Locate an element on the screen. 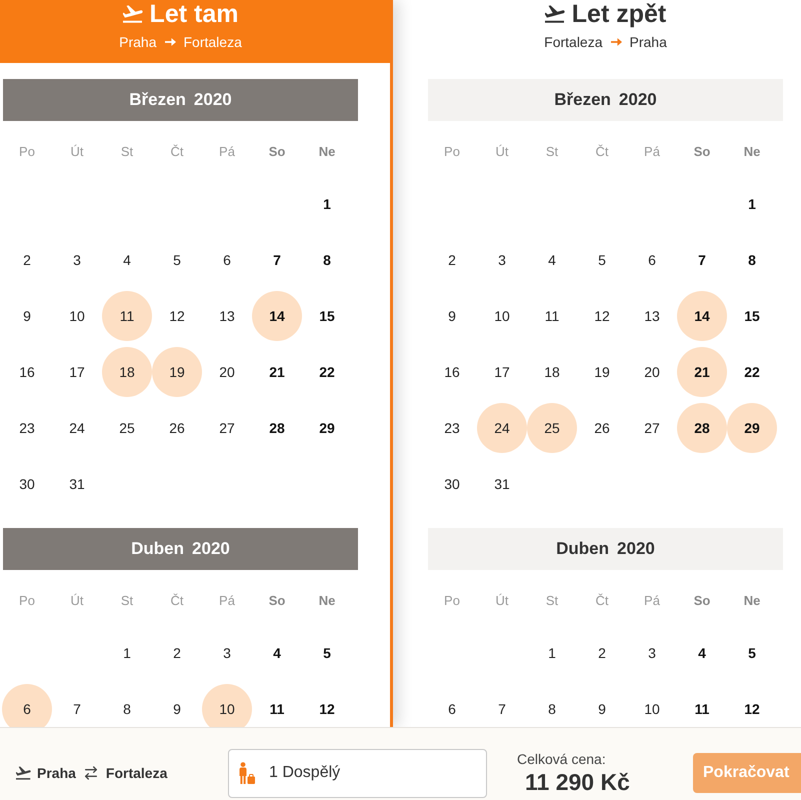 The image size is (801, 800). weekday-label: Pá is located at coordinates (652, 601).